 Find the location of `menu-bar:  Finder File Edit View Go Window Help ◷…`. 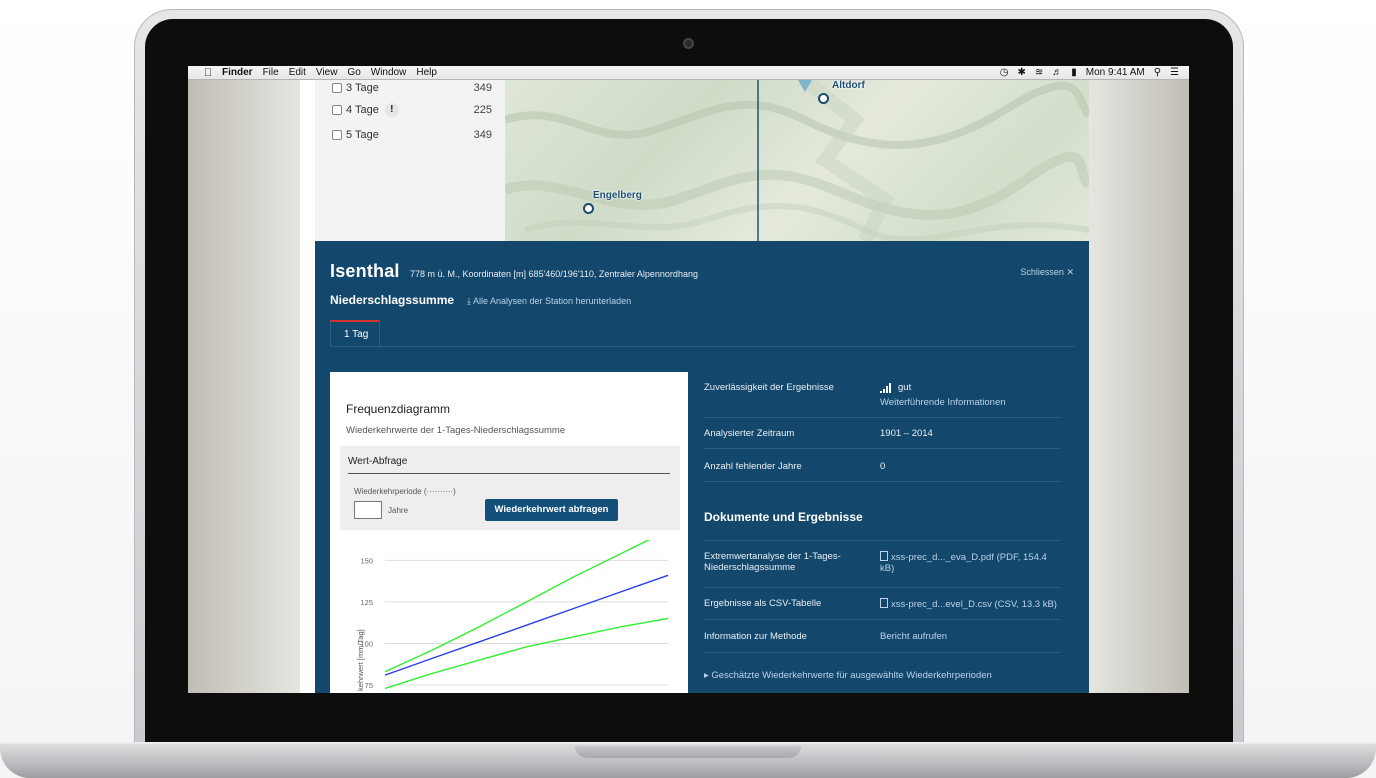

menu-bar:  Finder File Edit View Go Window Help ◷… is located at coordinates (688, 73).